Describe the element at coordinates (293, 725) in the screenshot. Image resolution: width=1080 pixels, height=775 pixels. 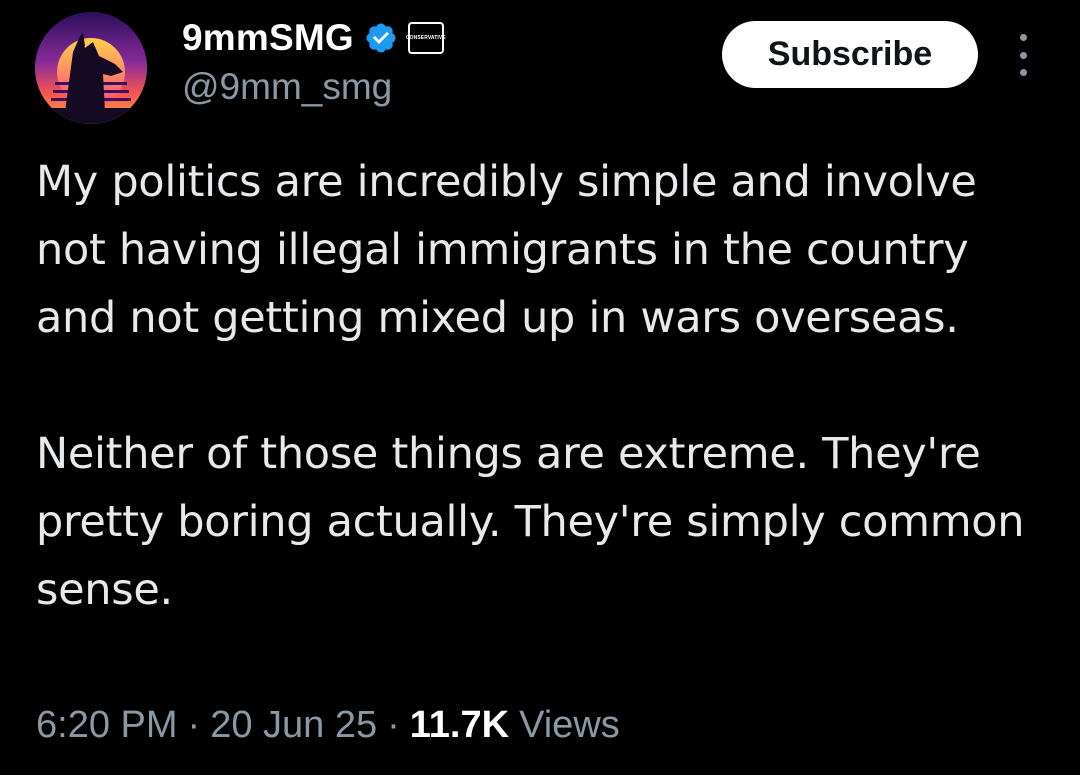
I see `tweet-date: 20 Jun 25` at that location.